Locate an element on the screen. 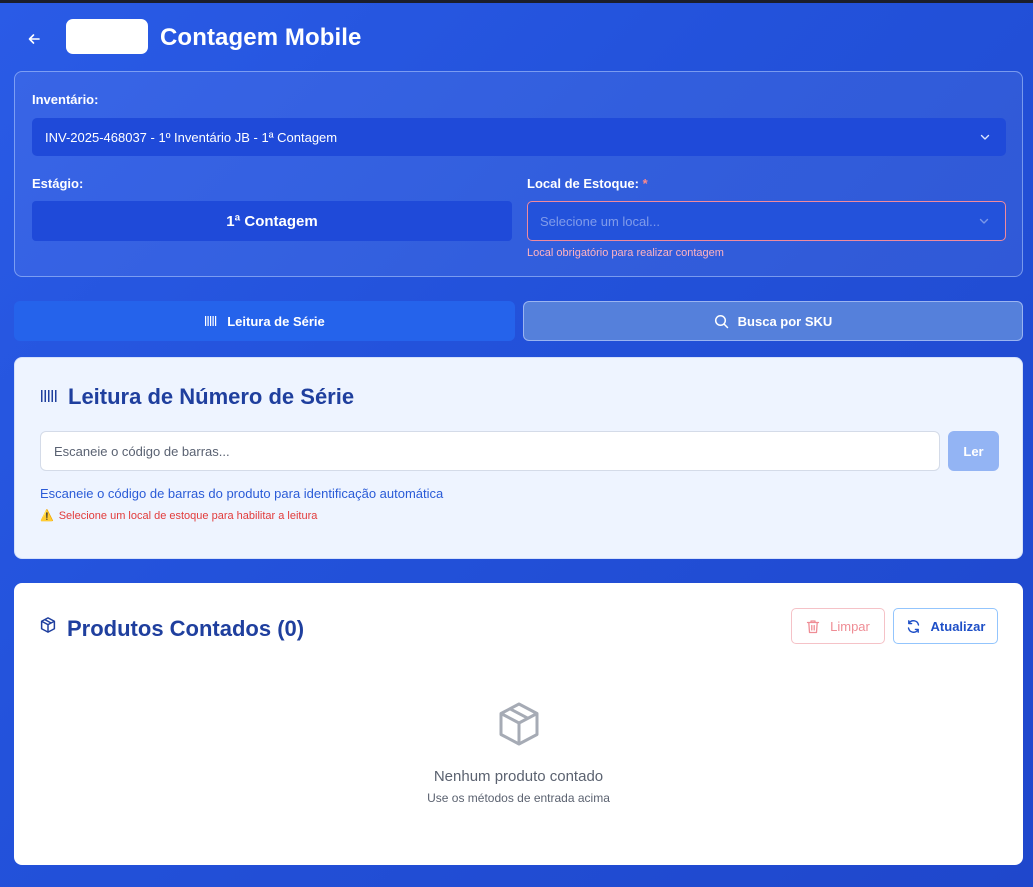 This screenshot has width=1033, height=887. read-button: Ler is located at coordinates (973, 451).